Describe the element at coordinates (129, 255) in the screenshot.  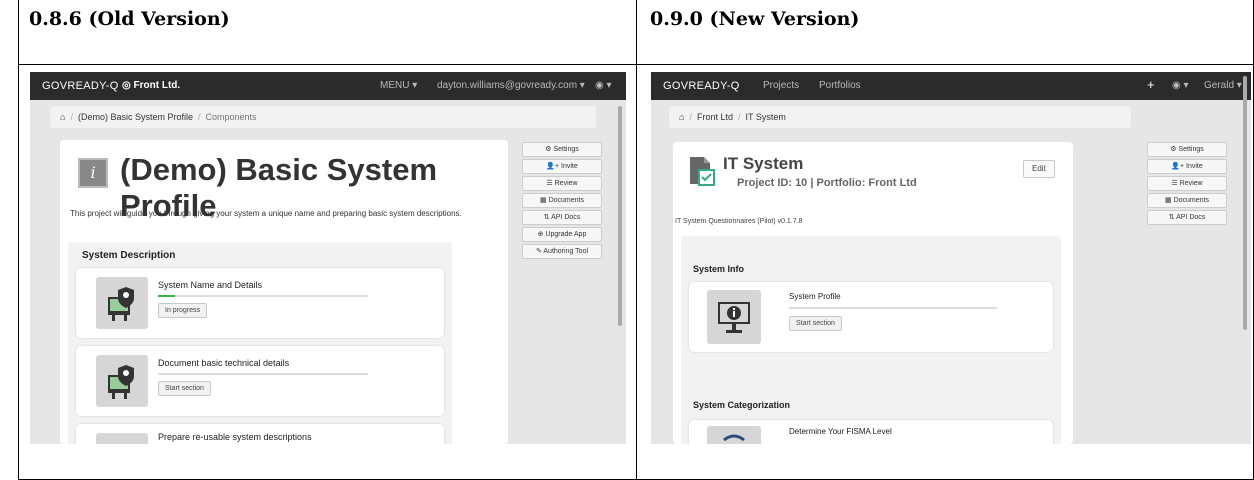
I see `section-title: System Description` at that location.